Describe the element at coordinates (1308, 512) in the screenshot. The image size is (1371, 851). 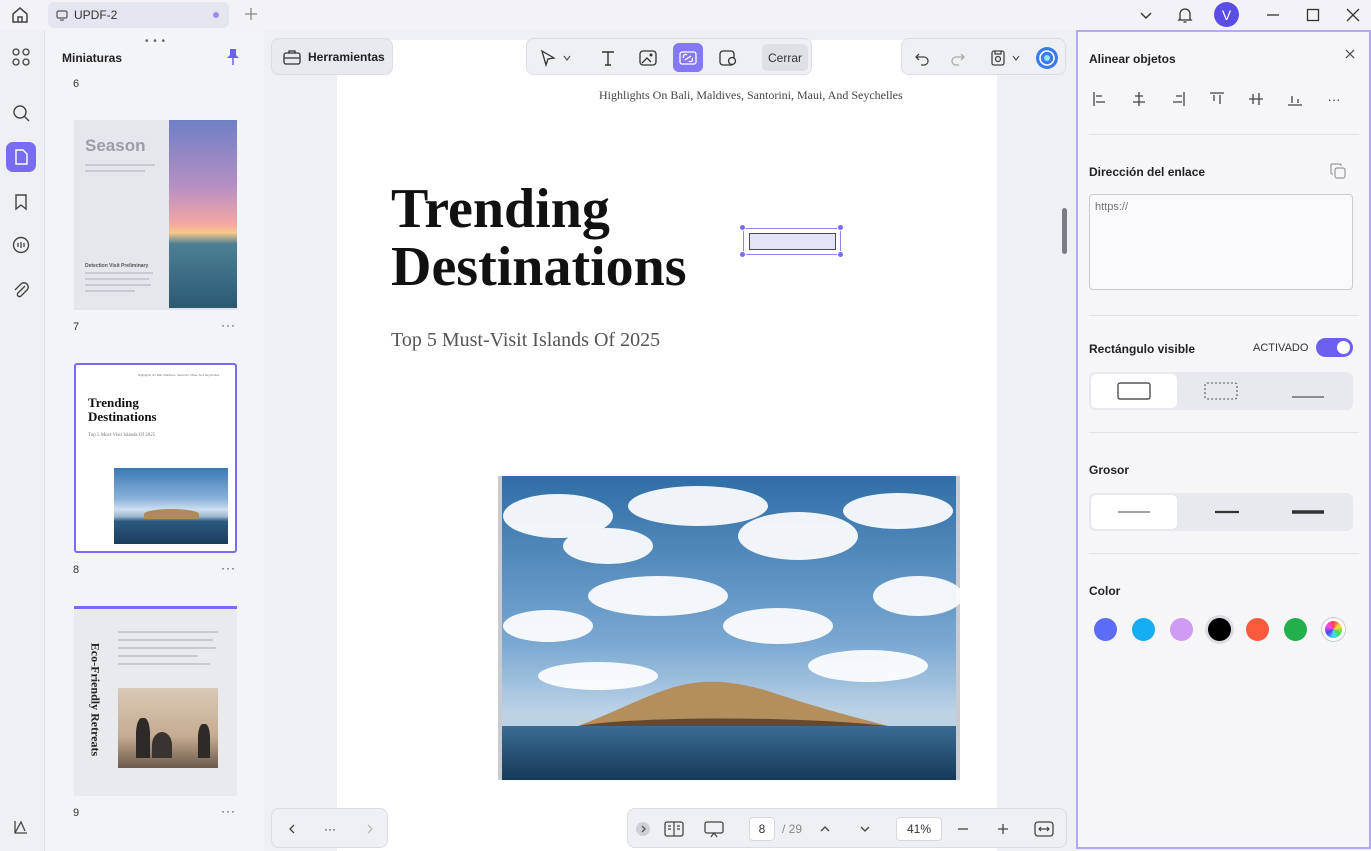
I see `thickness-thick-option` at that location.